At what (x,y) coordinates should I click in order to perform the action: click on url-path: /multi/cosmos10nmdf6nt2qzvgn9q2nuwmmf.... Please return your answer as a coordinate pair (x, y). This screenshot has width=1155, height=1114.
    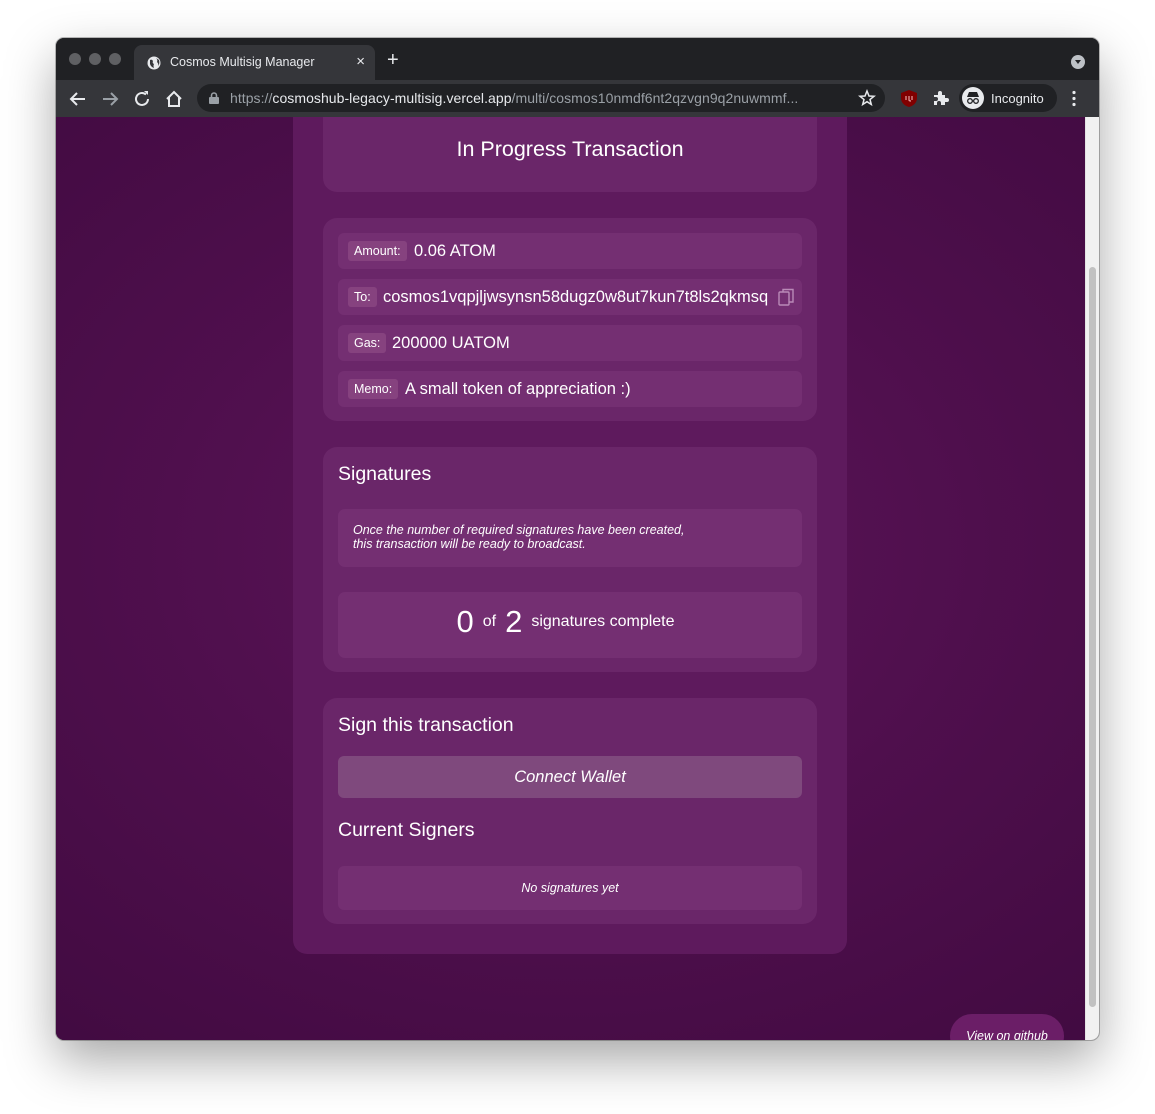
    Looking at the image, I should click on (655, 98).